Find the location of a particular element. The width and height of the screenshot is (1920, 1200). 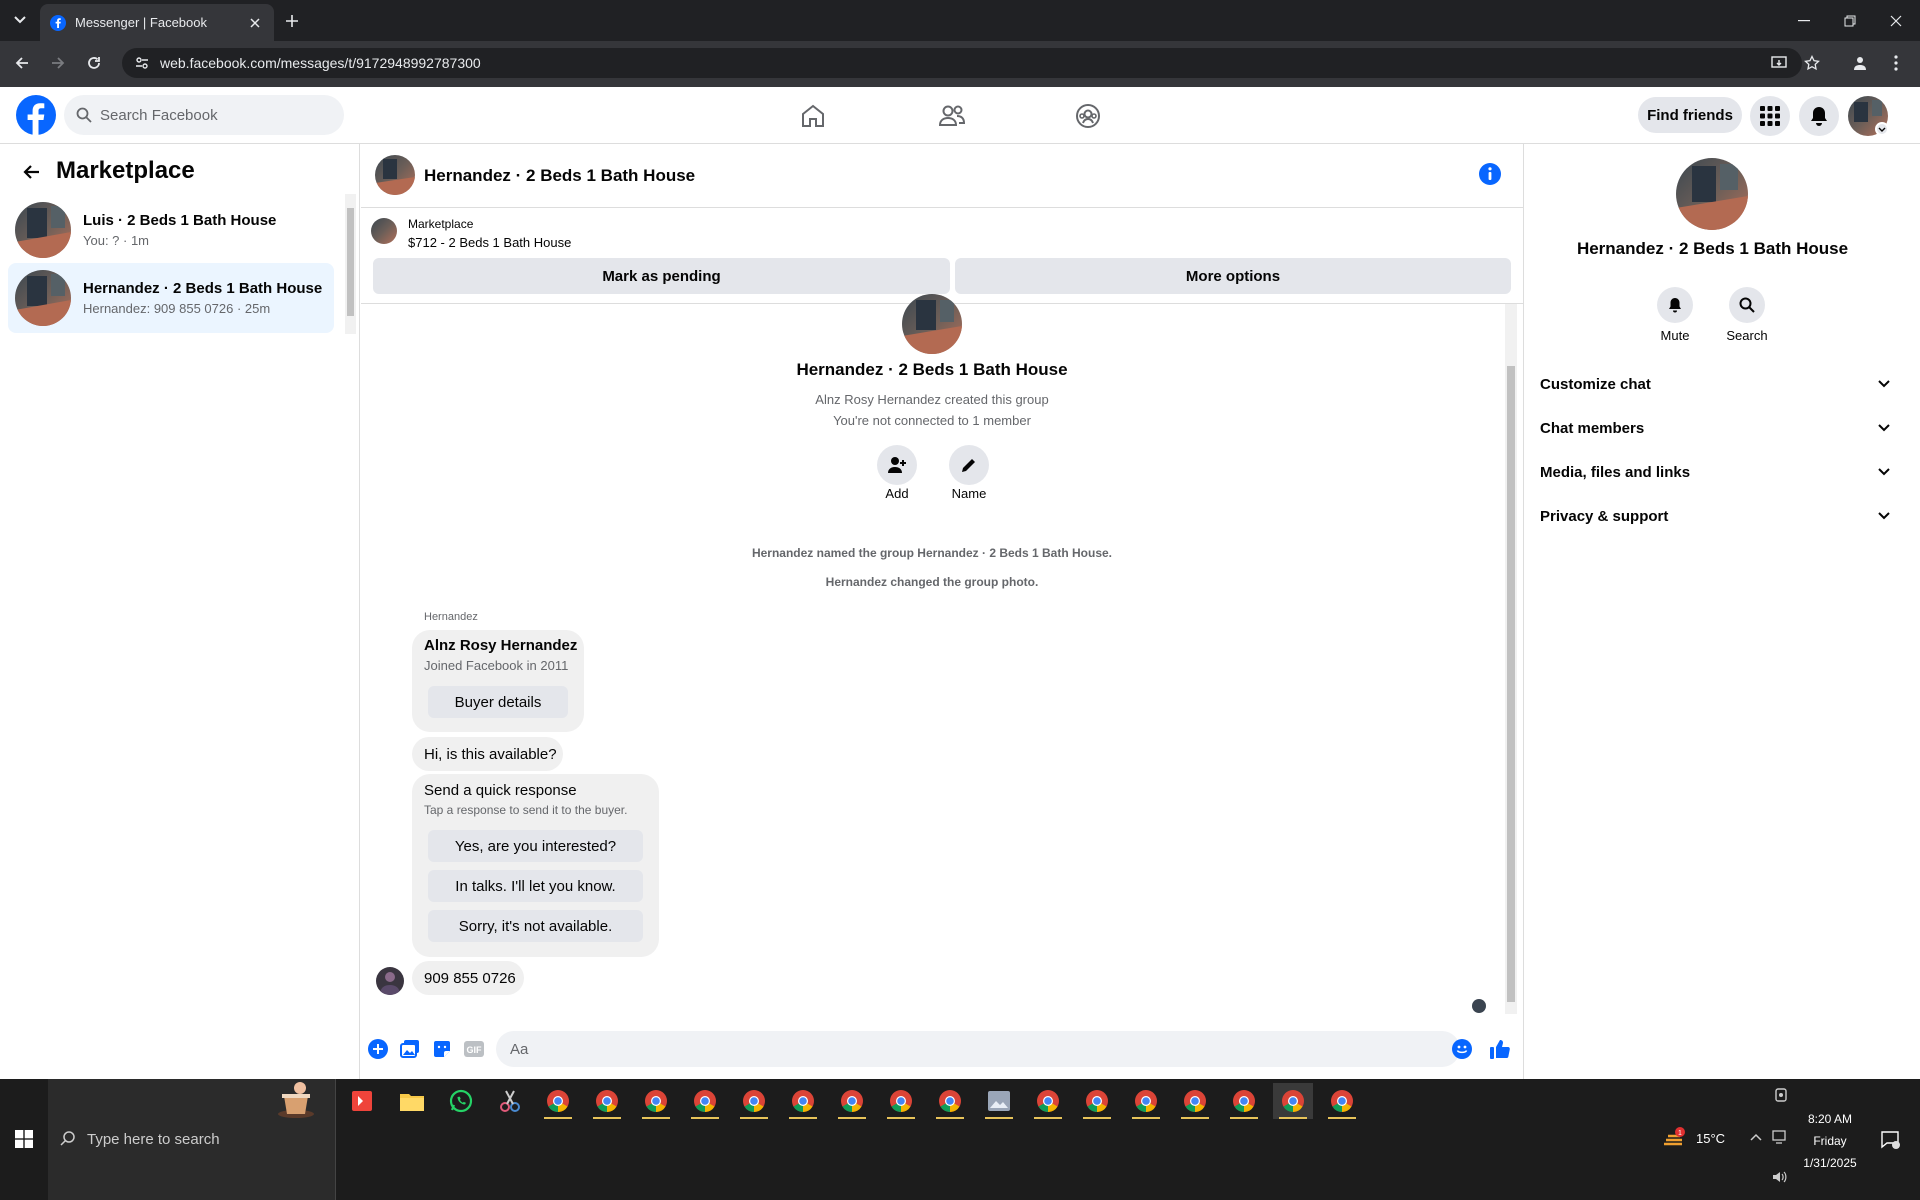

close-window-icon is located at coordinates (1896, 20).